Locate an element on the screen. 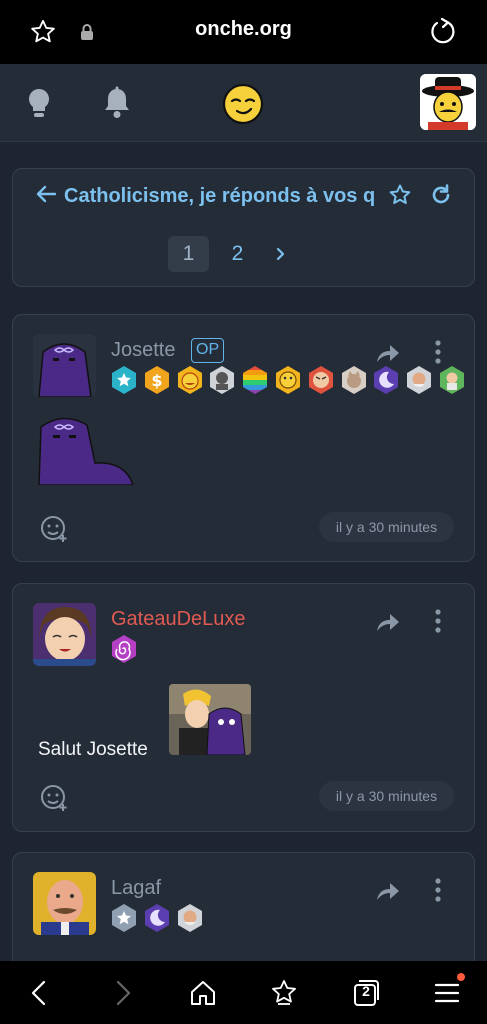 This screenshot has width=487, height=1024. next-page-button is located at coordinates (281, 254).